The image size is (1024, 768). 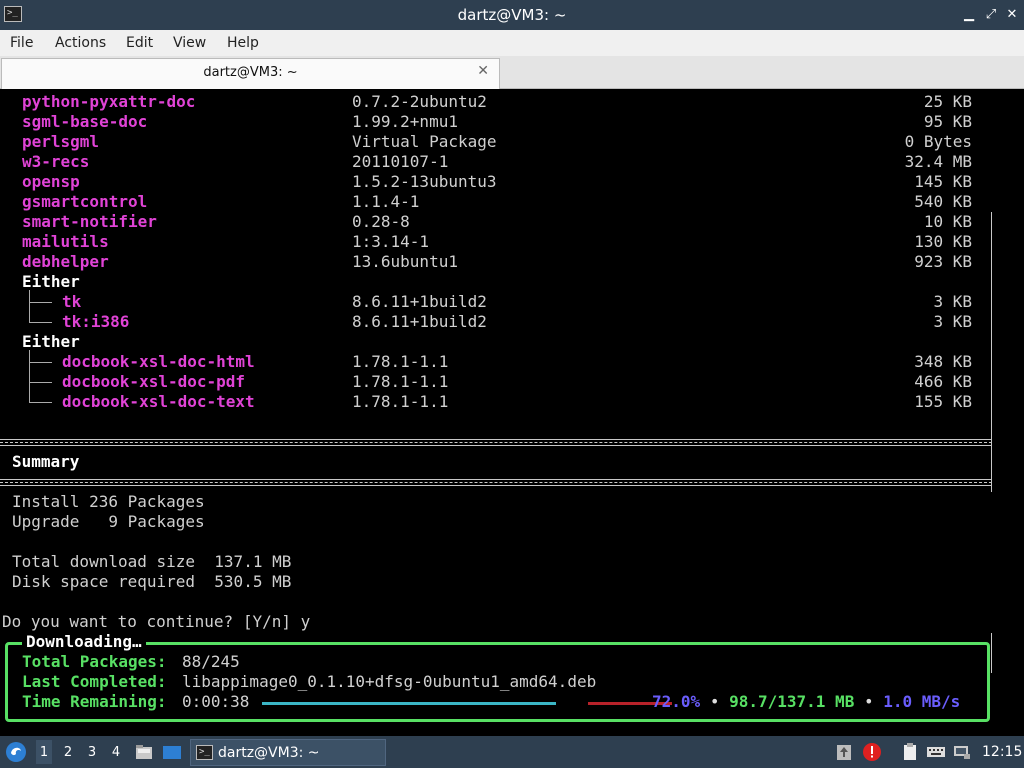 I want to click on package-name: docbook-xsl-doc-text, so click(x=158, y=401).